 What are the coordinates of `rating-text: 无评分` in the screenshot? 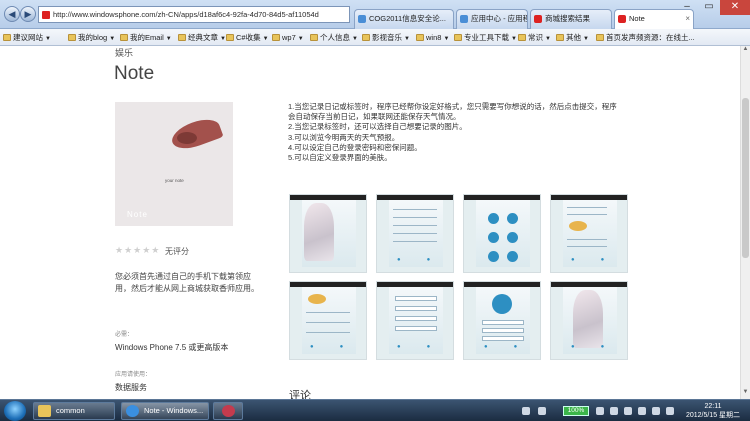 It's located at (177, 251).